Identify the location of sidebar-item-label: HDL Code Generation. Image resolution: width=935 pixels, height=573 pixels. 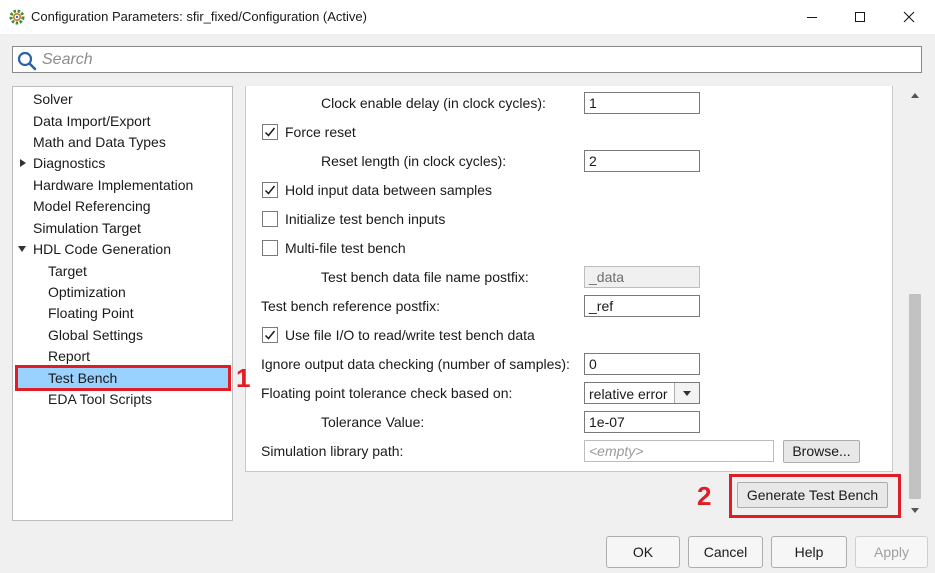
(102, 249).